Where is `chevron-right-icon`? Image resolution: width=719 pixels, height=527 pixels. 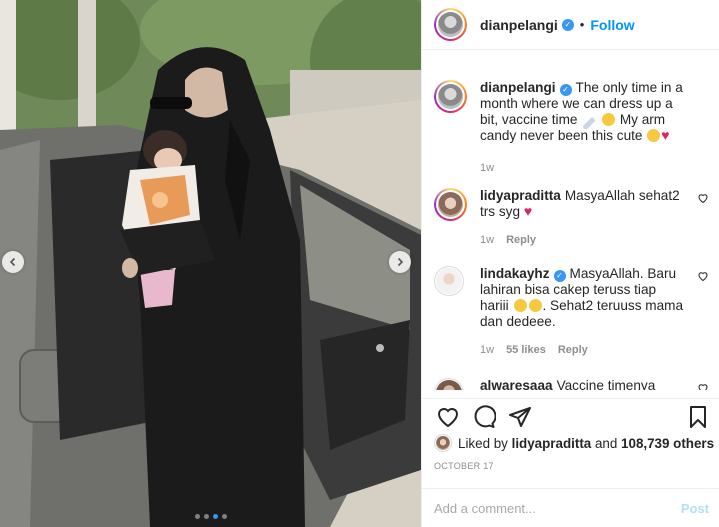
chevron-right-icon is located at coordinates (400, 262).